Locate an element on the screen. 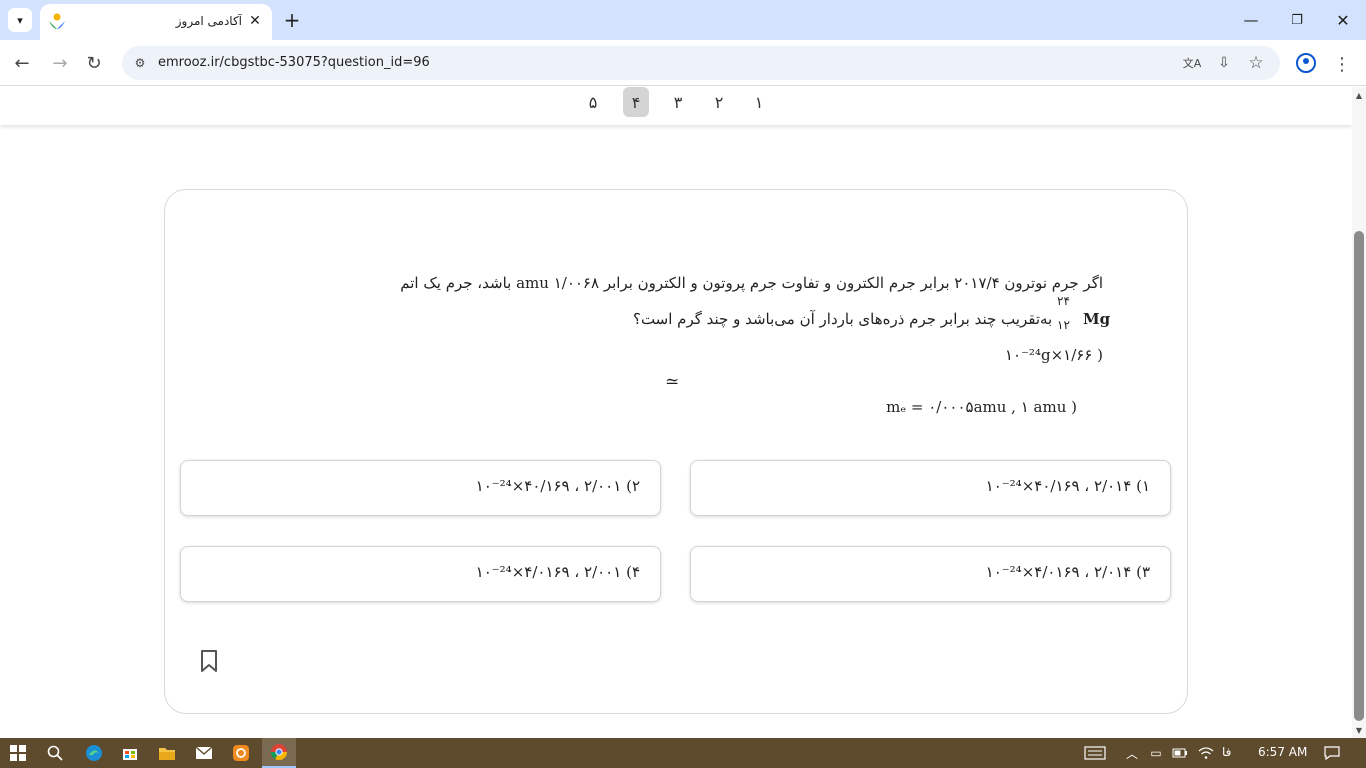 Image resolution: width=1366 pixels, height=768 pixels. tab-close-icon: ✕ is located at coordinates (255, 21).